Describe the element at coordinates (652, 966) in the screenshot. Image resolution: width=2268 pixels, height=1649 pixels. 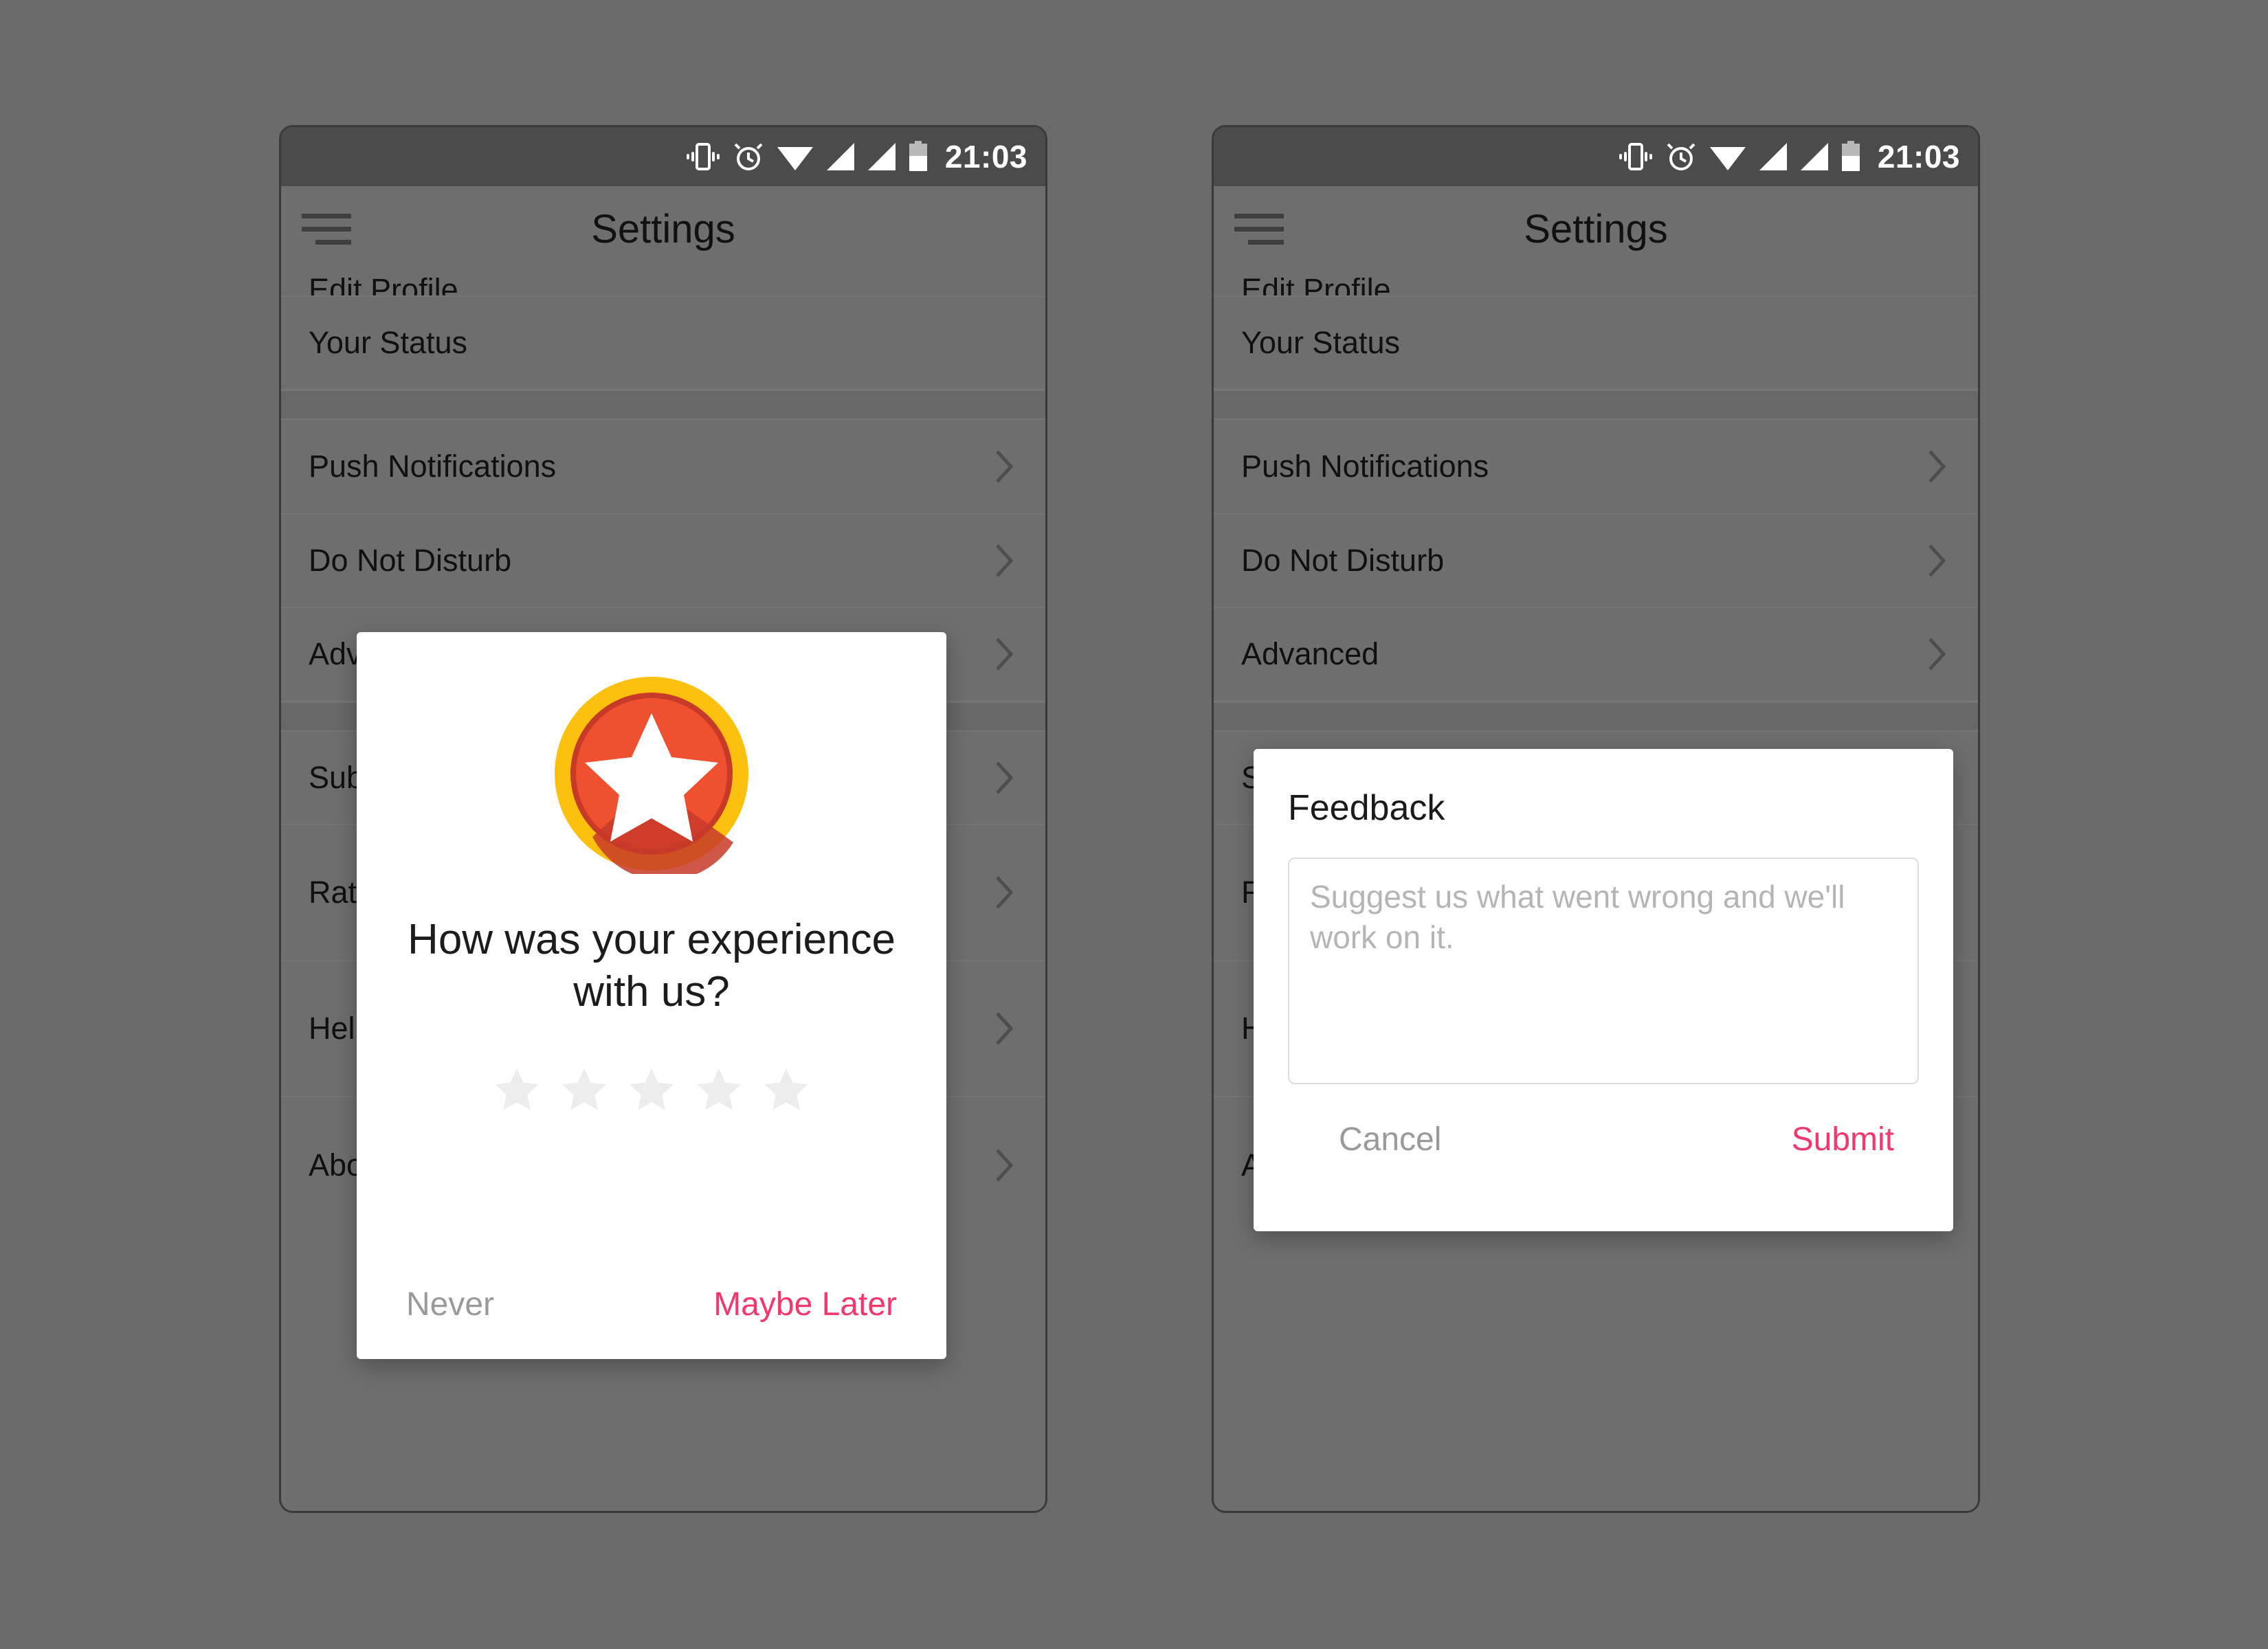
I see `rating-question-text: How was your experience with us?` at that location.